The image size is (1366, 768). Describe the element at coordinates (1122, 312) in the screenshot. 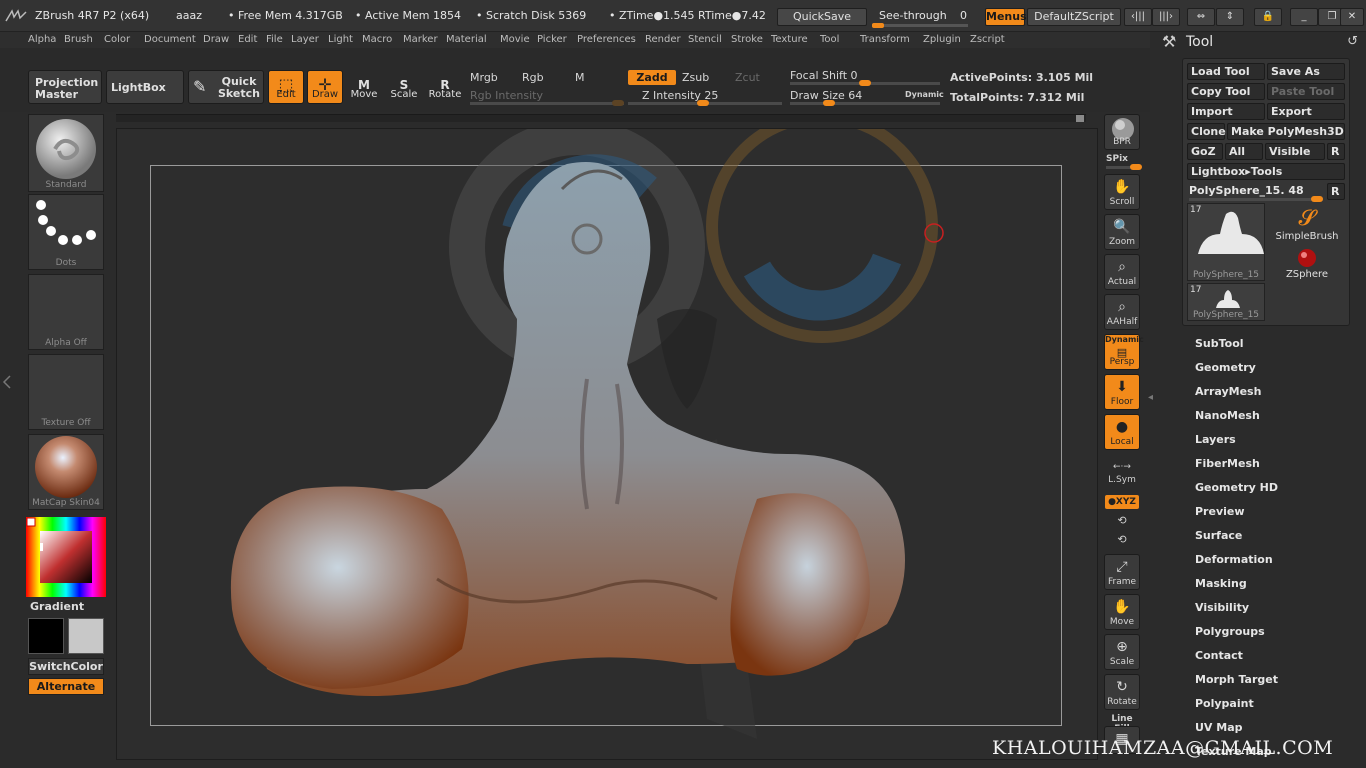

I see `aahalf-button: ⌕ AAHalf` at that location.